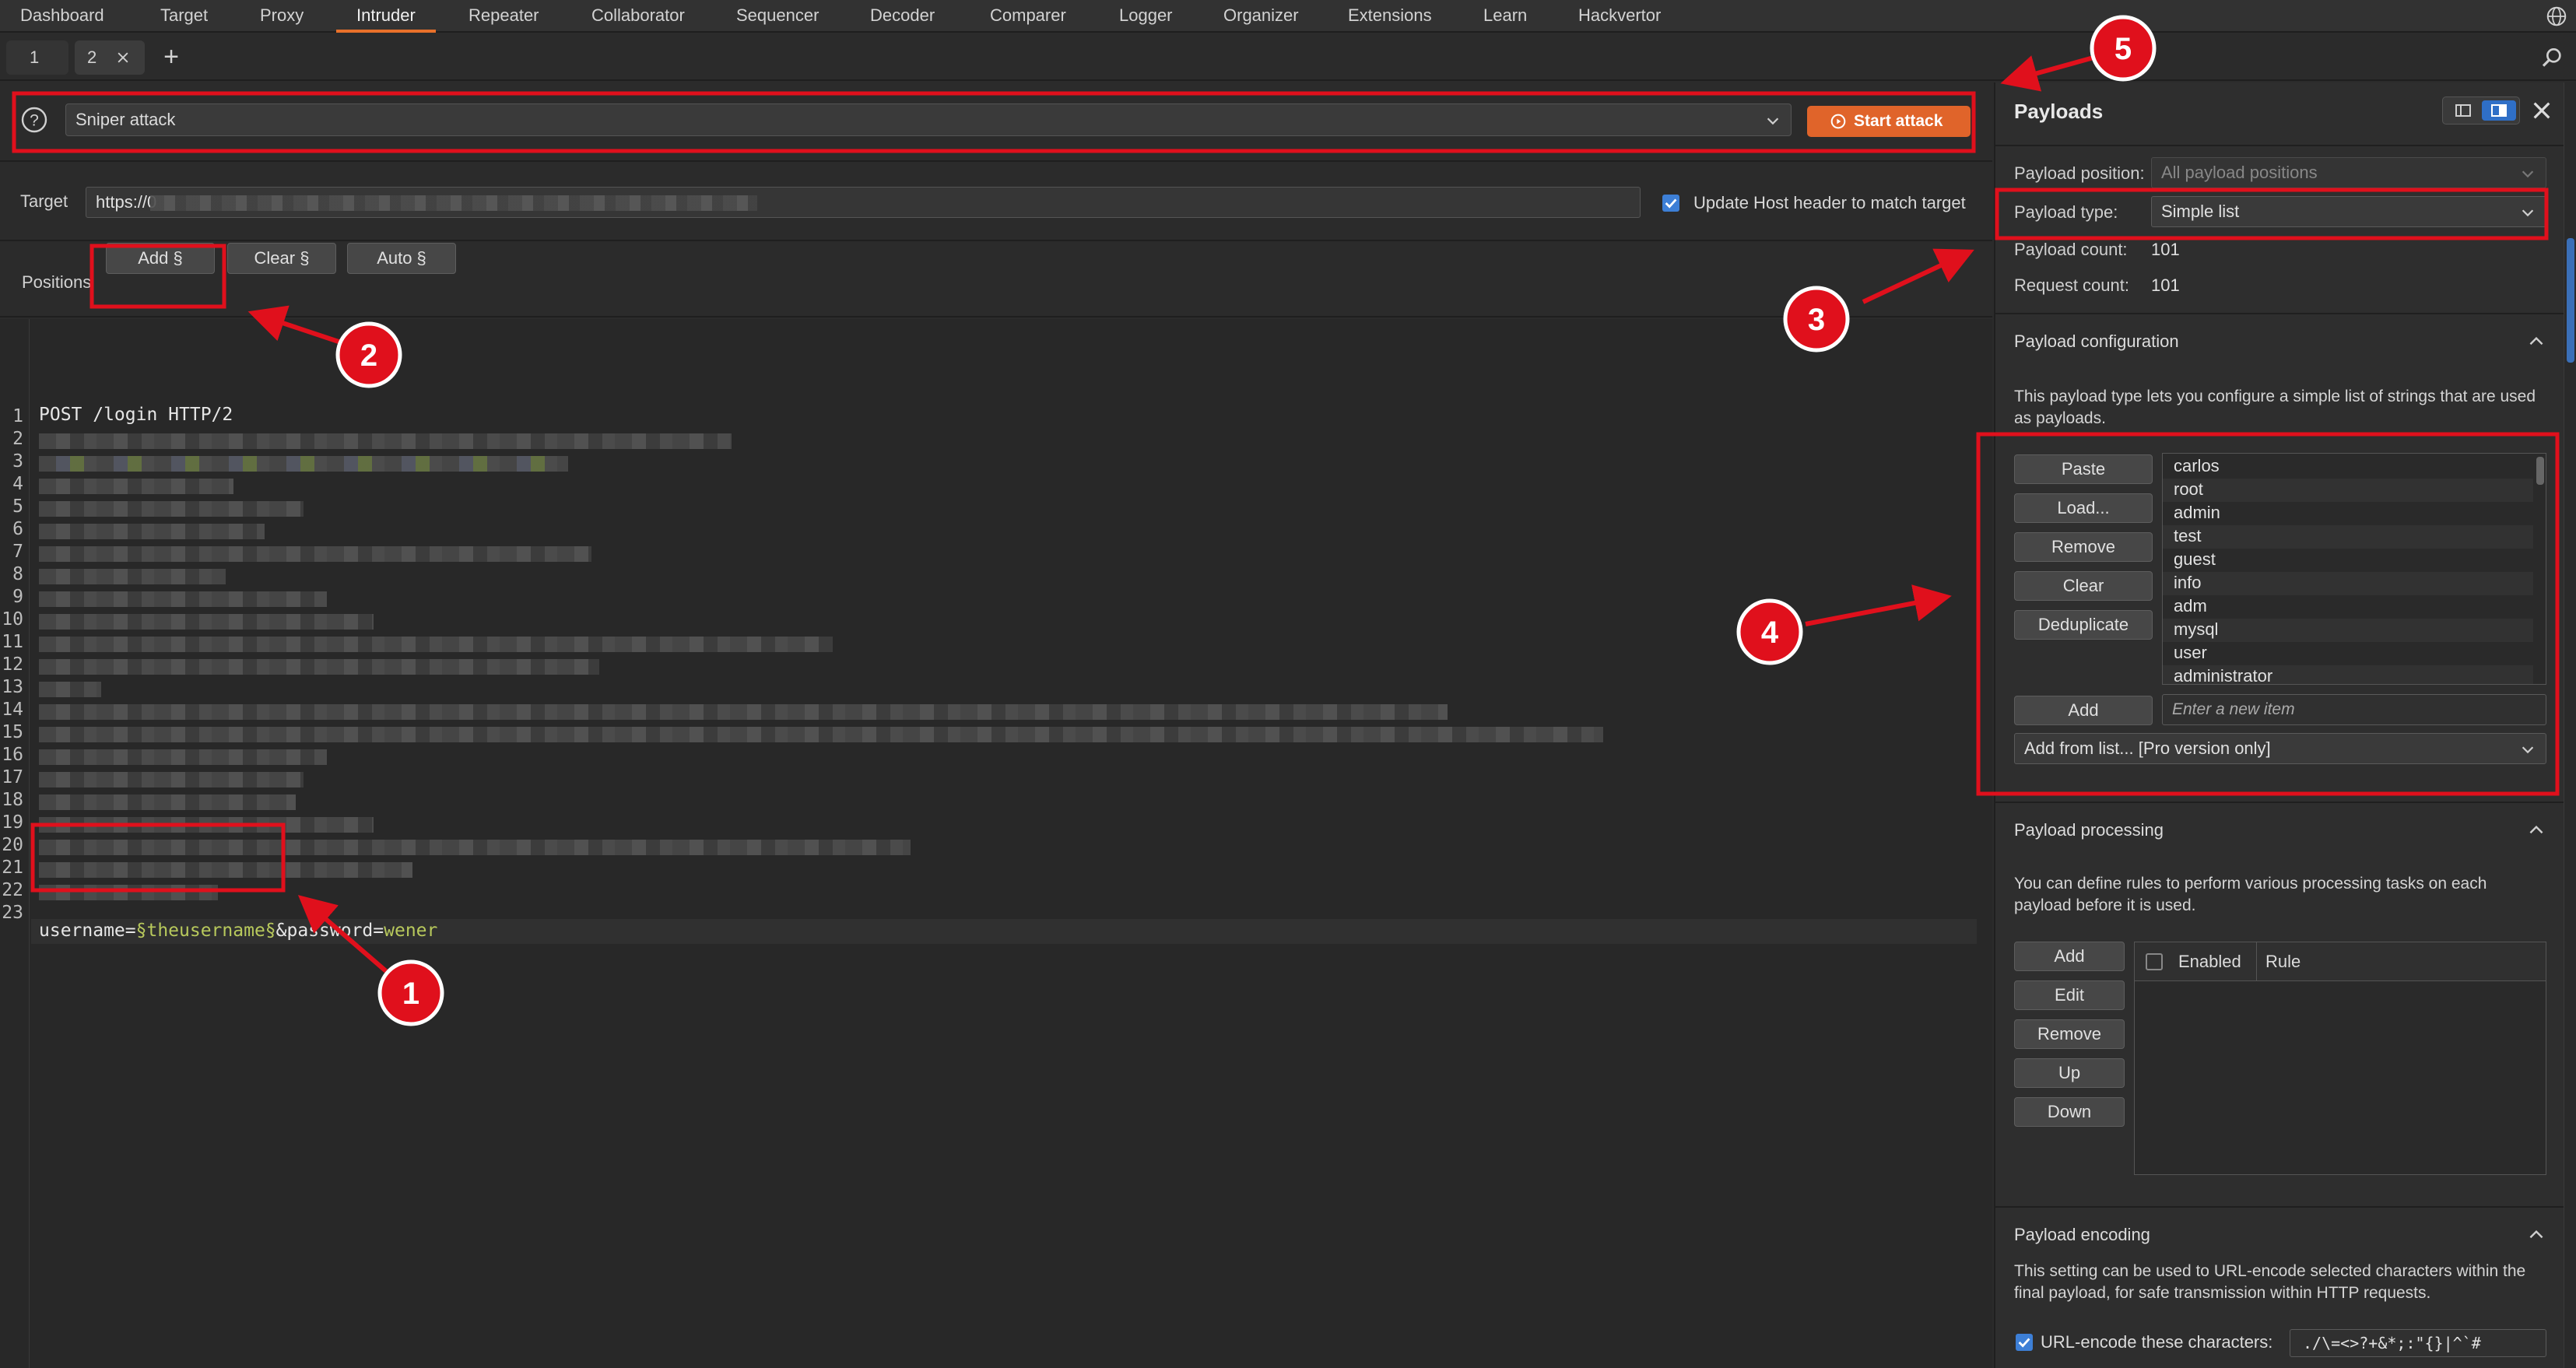 The image size is (2576, 1368). Describe the element at coordinates (1288, 57) in the screenshot. I see `intruder-subtabs: 1 2 +` at that location.